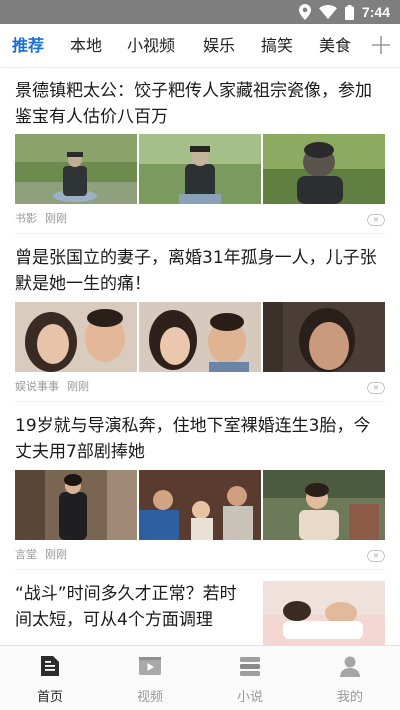  Describe the element at coordinates (350, 666) in the screenshot. I see `user-profile-icon` at that location.